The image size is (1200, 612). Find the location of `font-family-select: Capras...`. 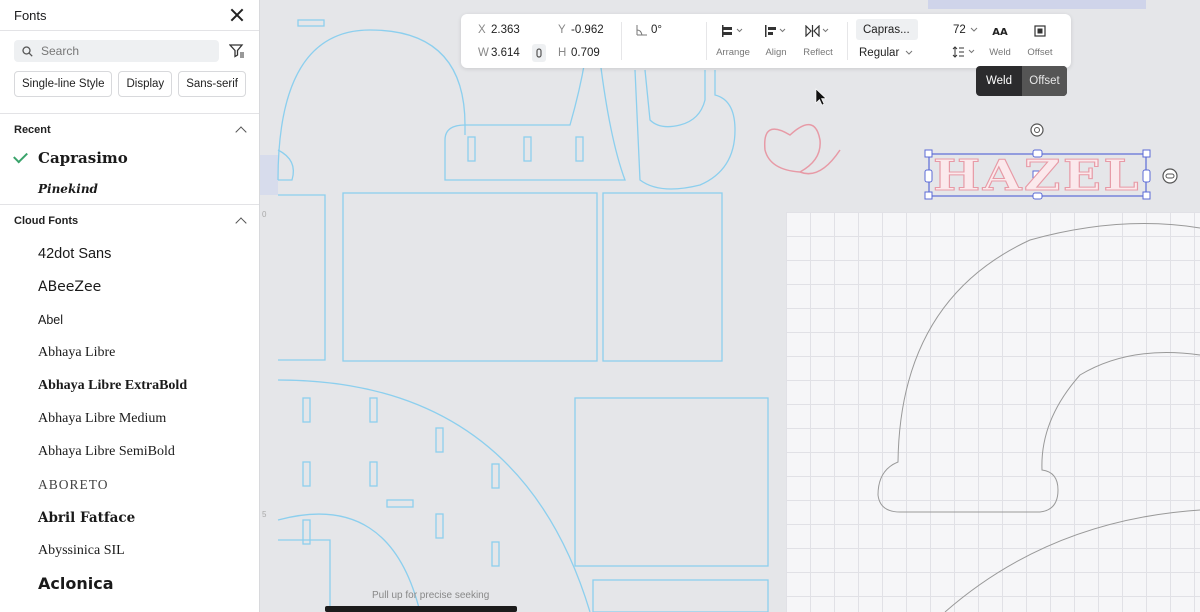

font-family-select: Capras... is located at coordinates (887, 29).